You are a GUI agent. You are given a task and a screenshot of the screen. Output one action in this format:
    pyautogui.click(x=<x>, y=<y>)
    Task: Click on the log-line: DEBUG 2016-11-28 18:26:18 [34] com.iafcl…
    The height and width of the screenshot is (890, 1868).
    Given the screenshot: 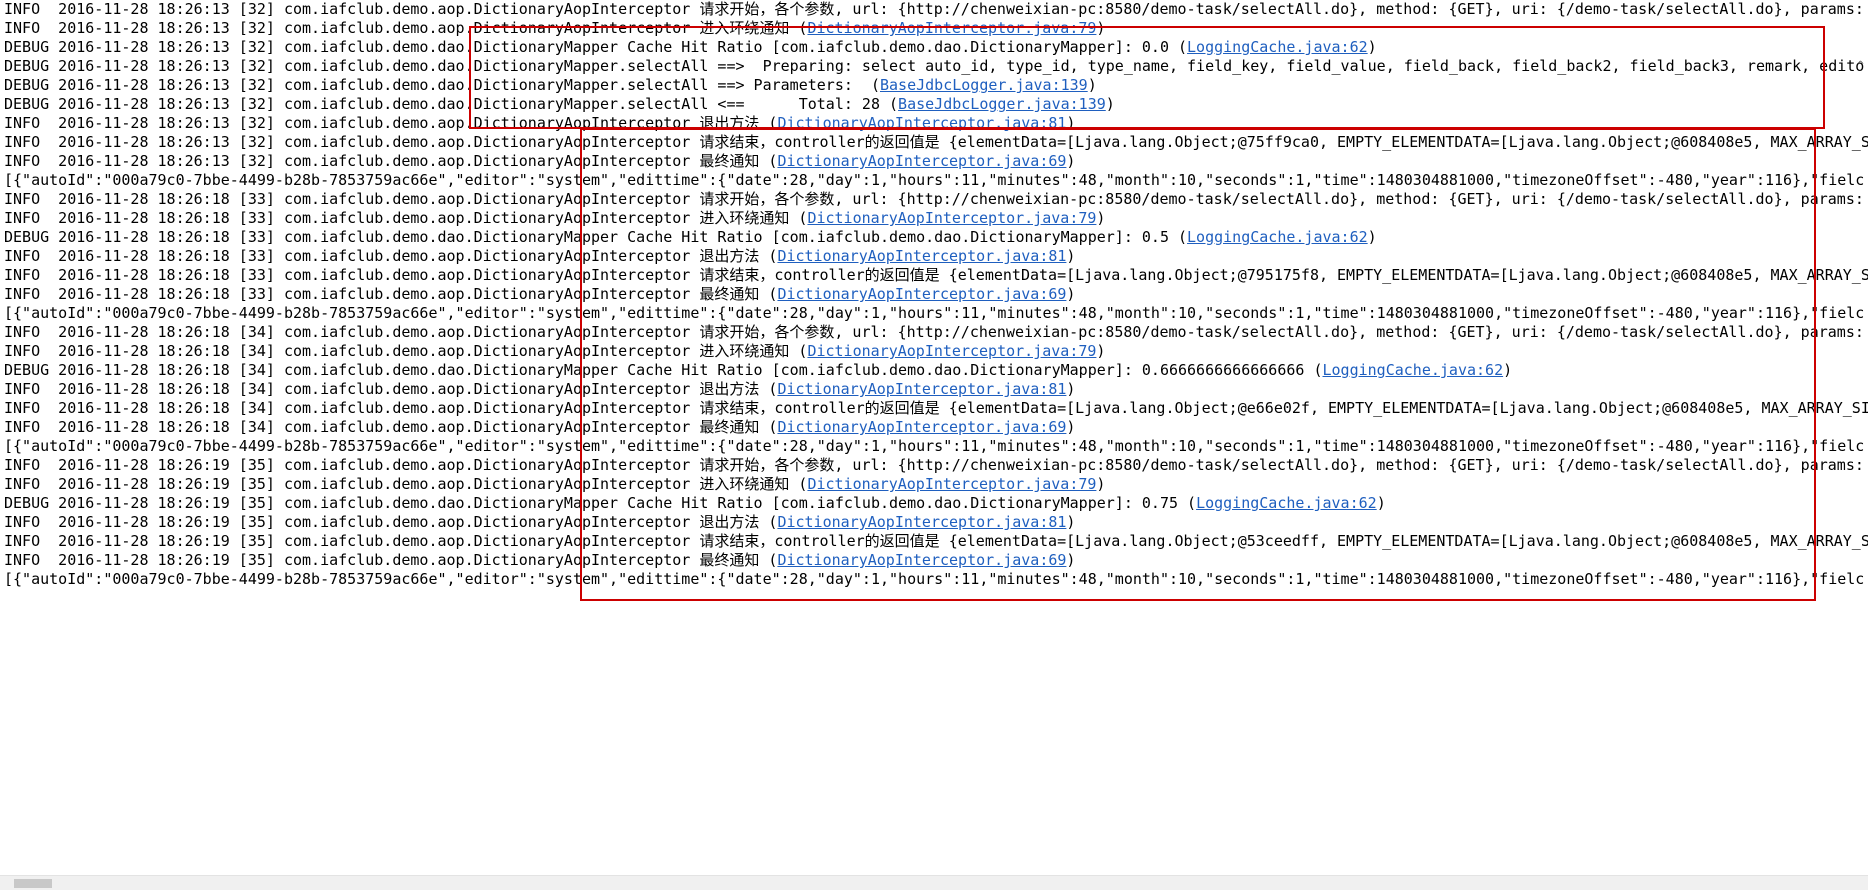 What is the action you would take?
    pyautogui.click(x=936, y=370)
    